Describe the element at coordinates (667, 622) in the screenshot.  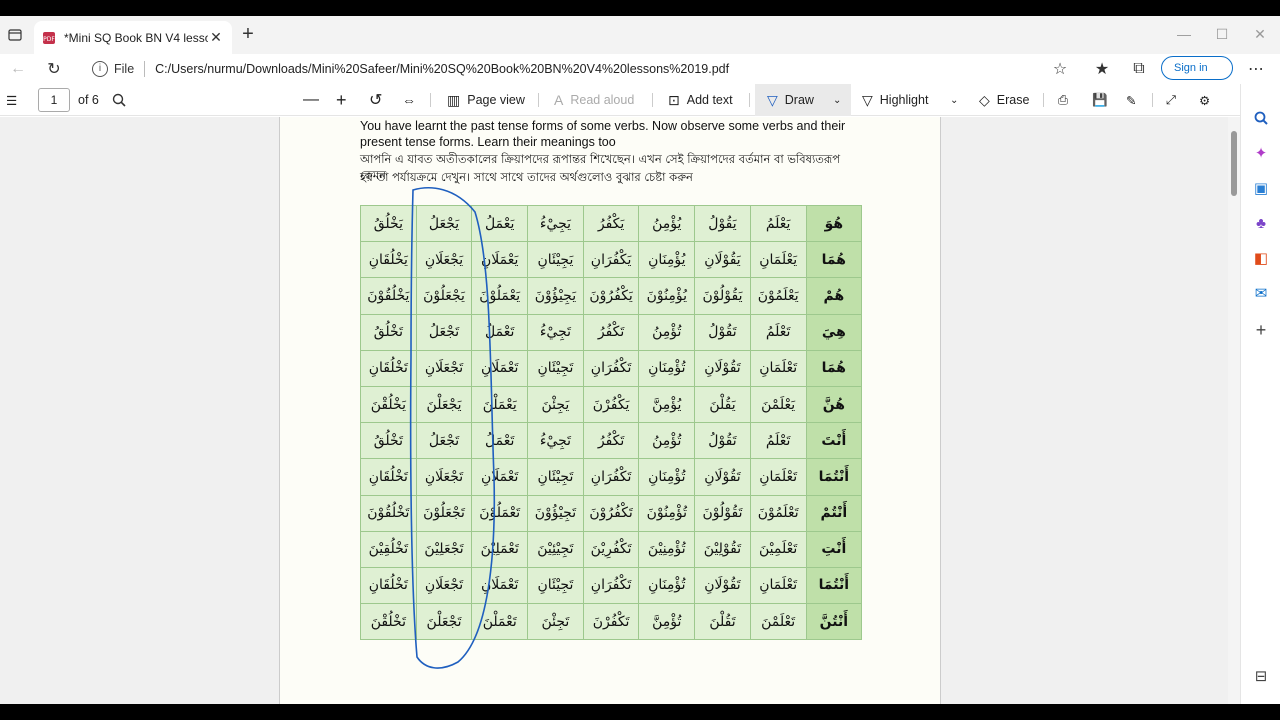
I see `verb-cell: تُؤْمِنَّ` at that location.